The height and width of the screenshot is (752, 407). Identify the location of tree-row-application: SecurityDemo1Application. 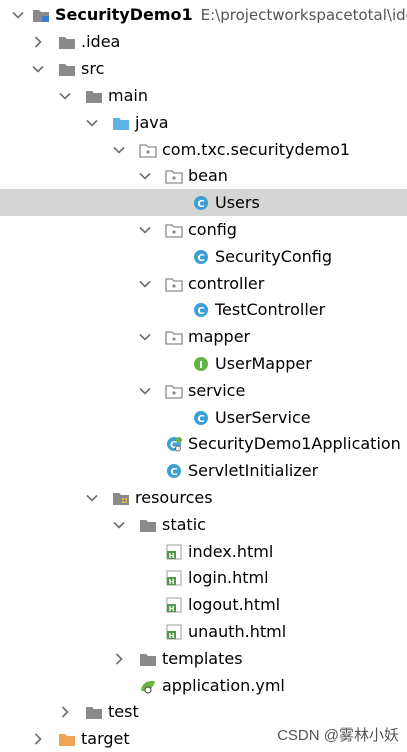
(203, 443).